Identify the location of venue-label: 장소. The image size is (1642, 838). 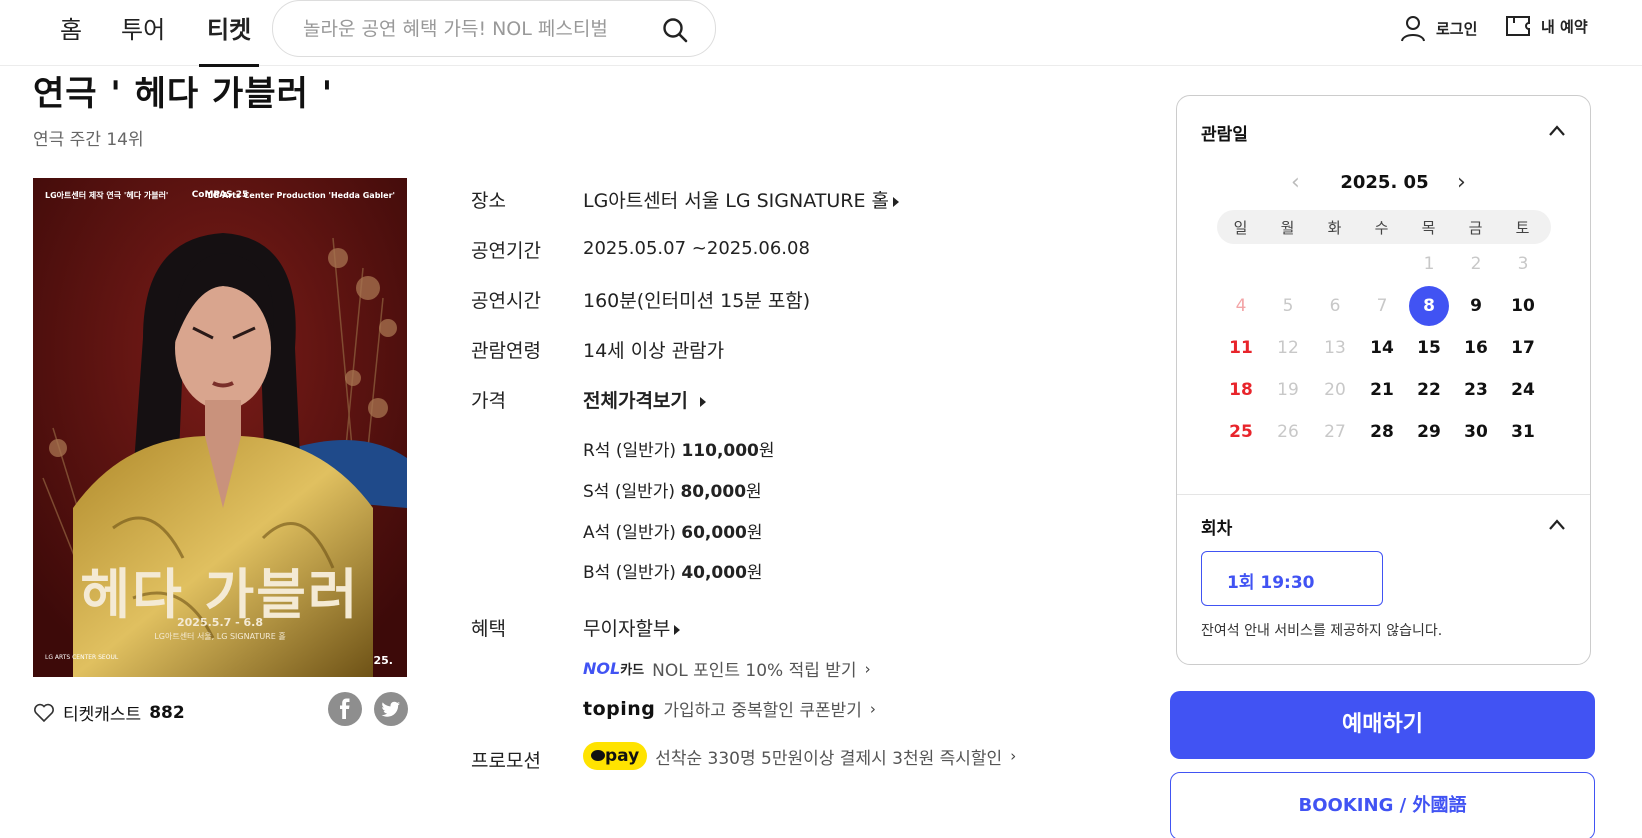
(488, 201).